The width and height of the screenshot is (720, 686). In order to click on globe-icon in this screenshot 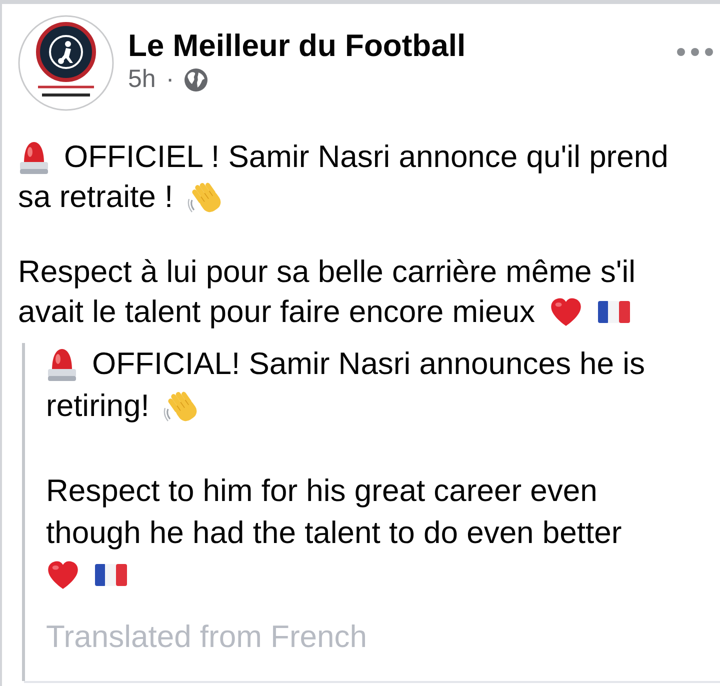, I will do `click(196, 80)`.